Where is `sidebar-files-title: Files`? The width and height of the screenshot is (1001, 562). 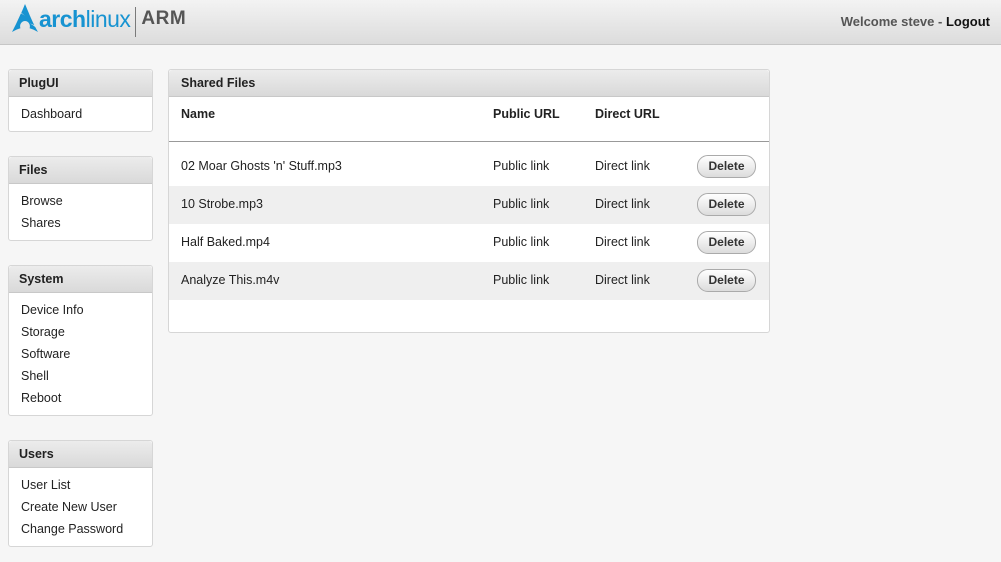 sidebar-files-title: Files is located at coordinates (80, 170).